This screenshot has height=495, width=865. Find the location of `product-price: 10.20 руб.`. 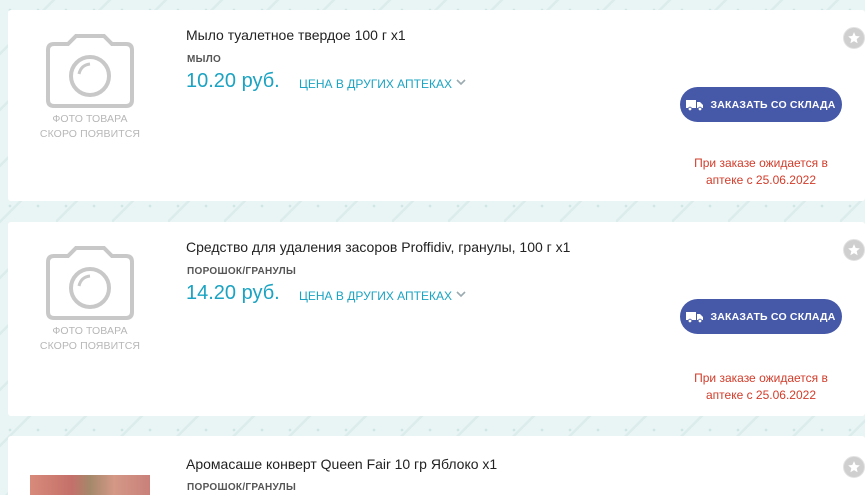

product-price: 10.20 руб. is located at coordinates (233, 81).